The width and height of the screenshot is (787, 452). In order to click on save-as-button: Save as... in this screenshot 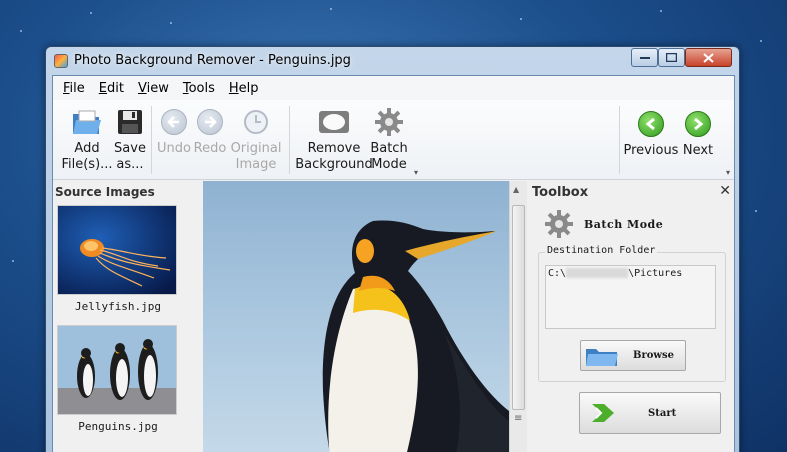, I will do `click(130, 139)`.